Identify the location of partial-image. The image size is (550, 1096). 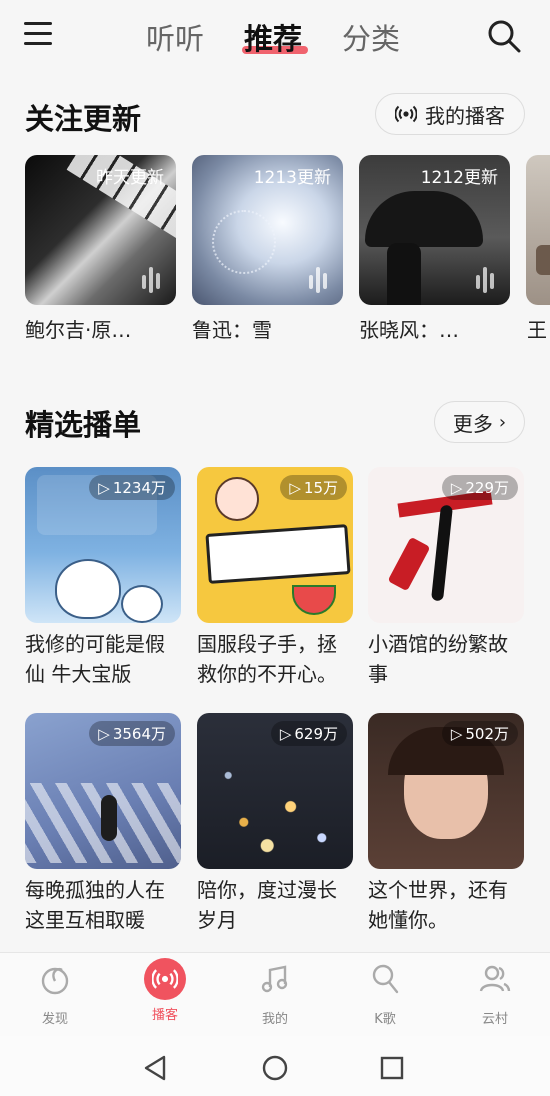
(543, 260).